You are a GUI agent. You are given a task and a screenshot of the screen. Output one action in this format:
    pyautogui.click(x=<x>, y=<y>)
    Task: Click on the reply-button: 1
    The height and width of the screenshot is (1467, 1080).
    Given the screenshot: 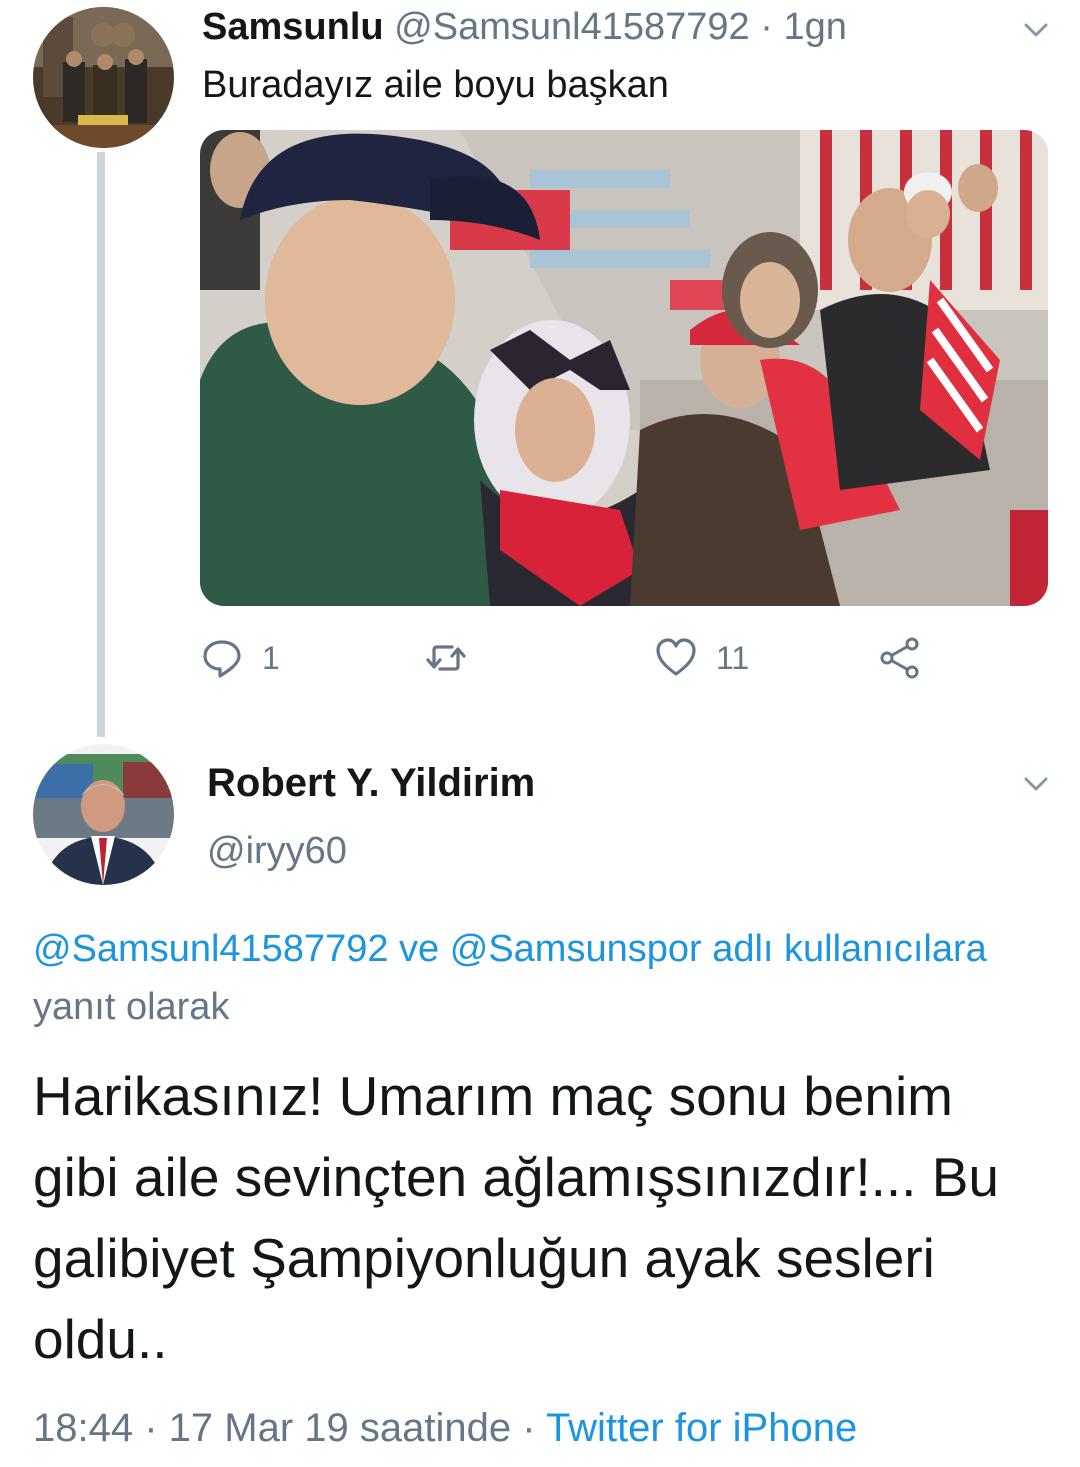 What is the action you would take?
    pyautogui.click(x=240, y=658)
    